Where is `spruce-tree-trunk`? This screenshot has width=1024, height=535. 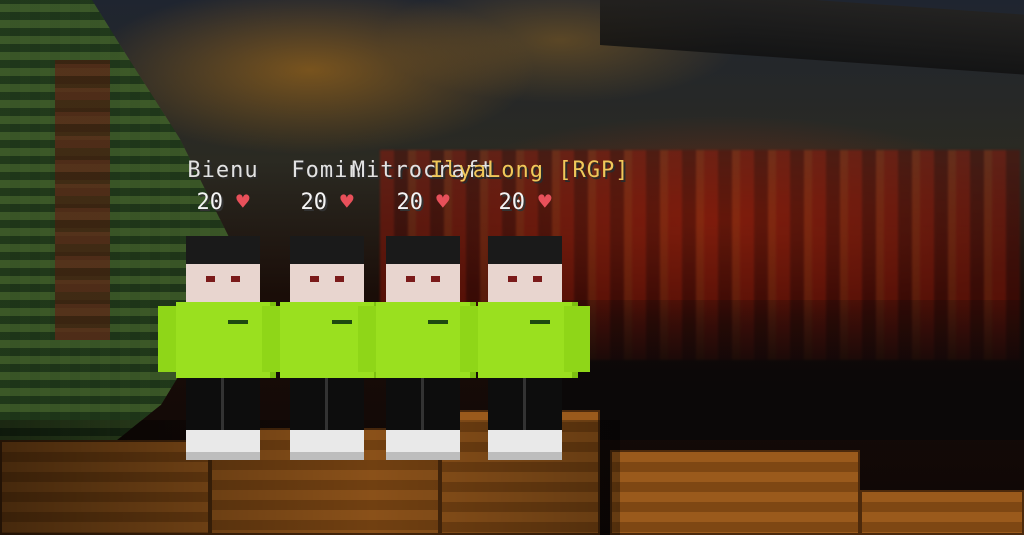 spruce-tree-trunk is located at coordinates (82, 200).